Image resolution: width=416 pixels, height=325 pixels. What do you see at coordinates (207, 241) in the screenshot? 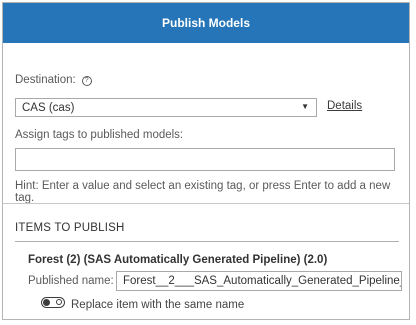
I see `section-rule` at bounding box center [207, 241].